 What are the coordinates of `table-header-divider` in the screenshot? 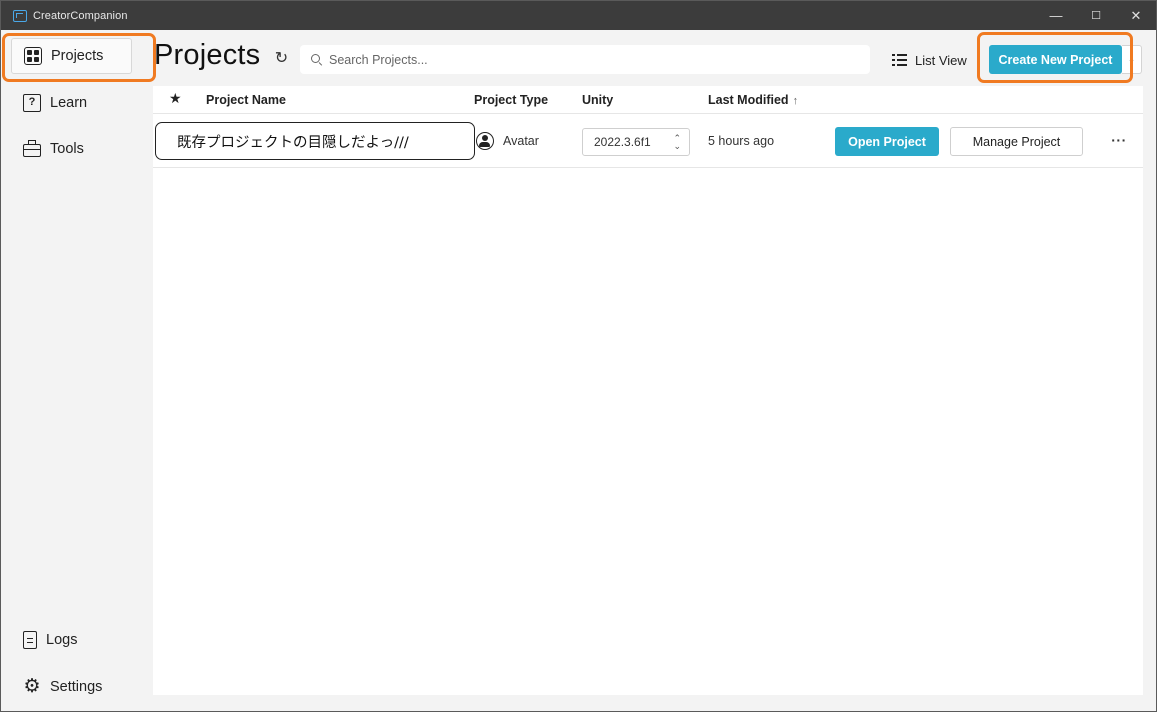 It's located at (648, 113).